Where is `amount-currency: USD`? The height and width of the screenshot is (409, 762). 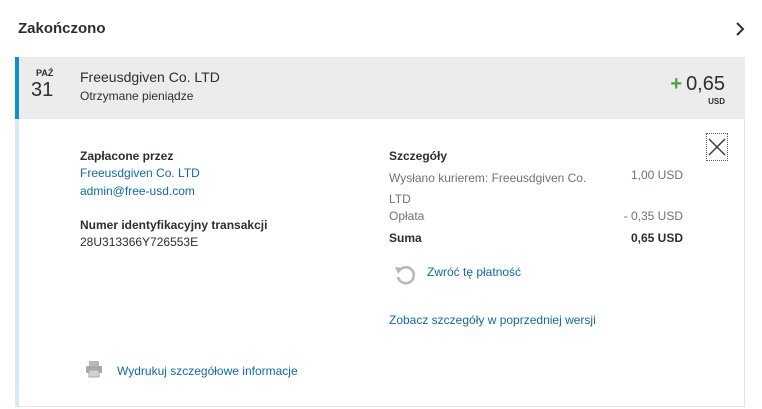
amount-currency: USD is located at coordinates (716, 101).